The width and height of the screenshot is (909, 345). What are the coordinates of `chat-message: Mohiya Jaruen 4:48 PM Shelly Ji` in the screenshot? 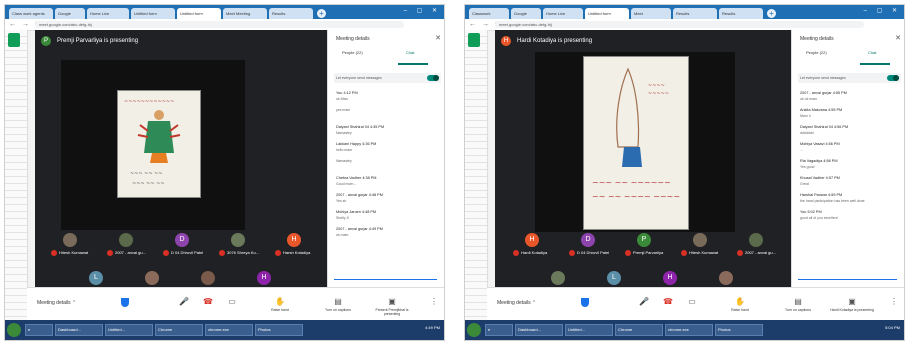 It's located at (356, 215).